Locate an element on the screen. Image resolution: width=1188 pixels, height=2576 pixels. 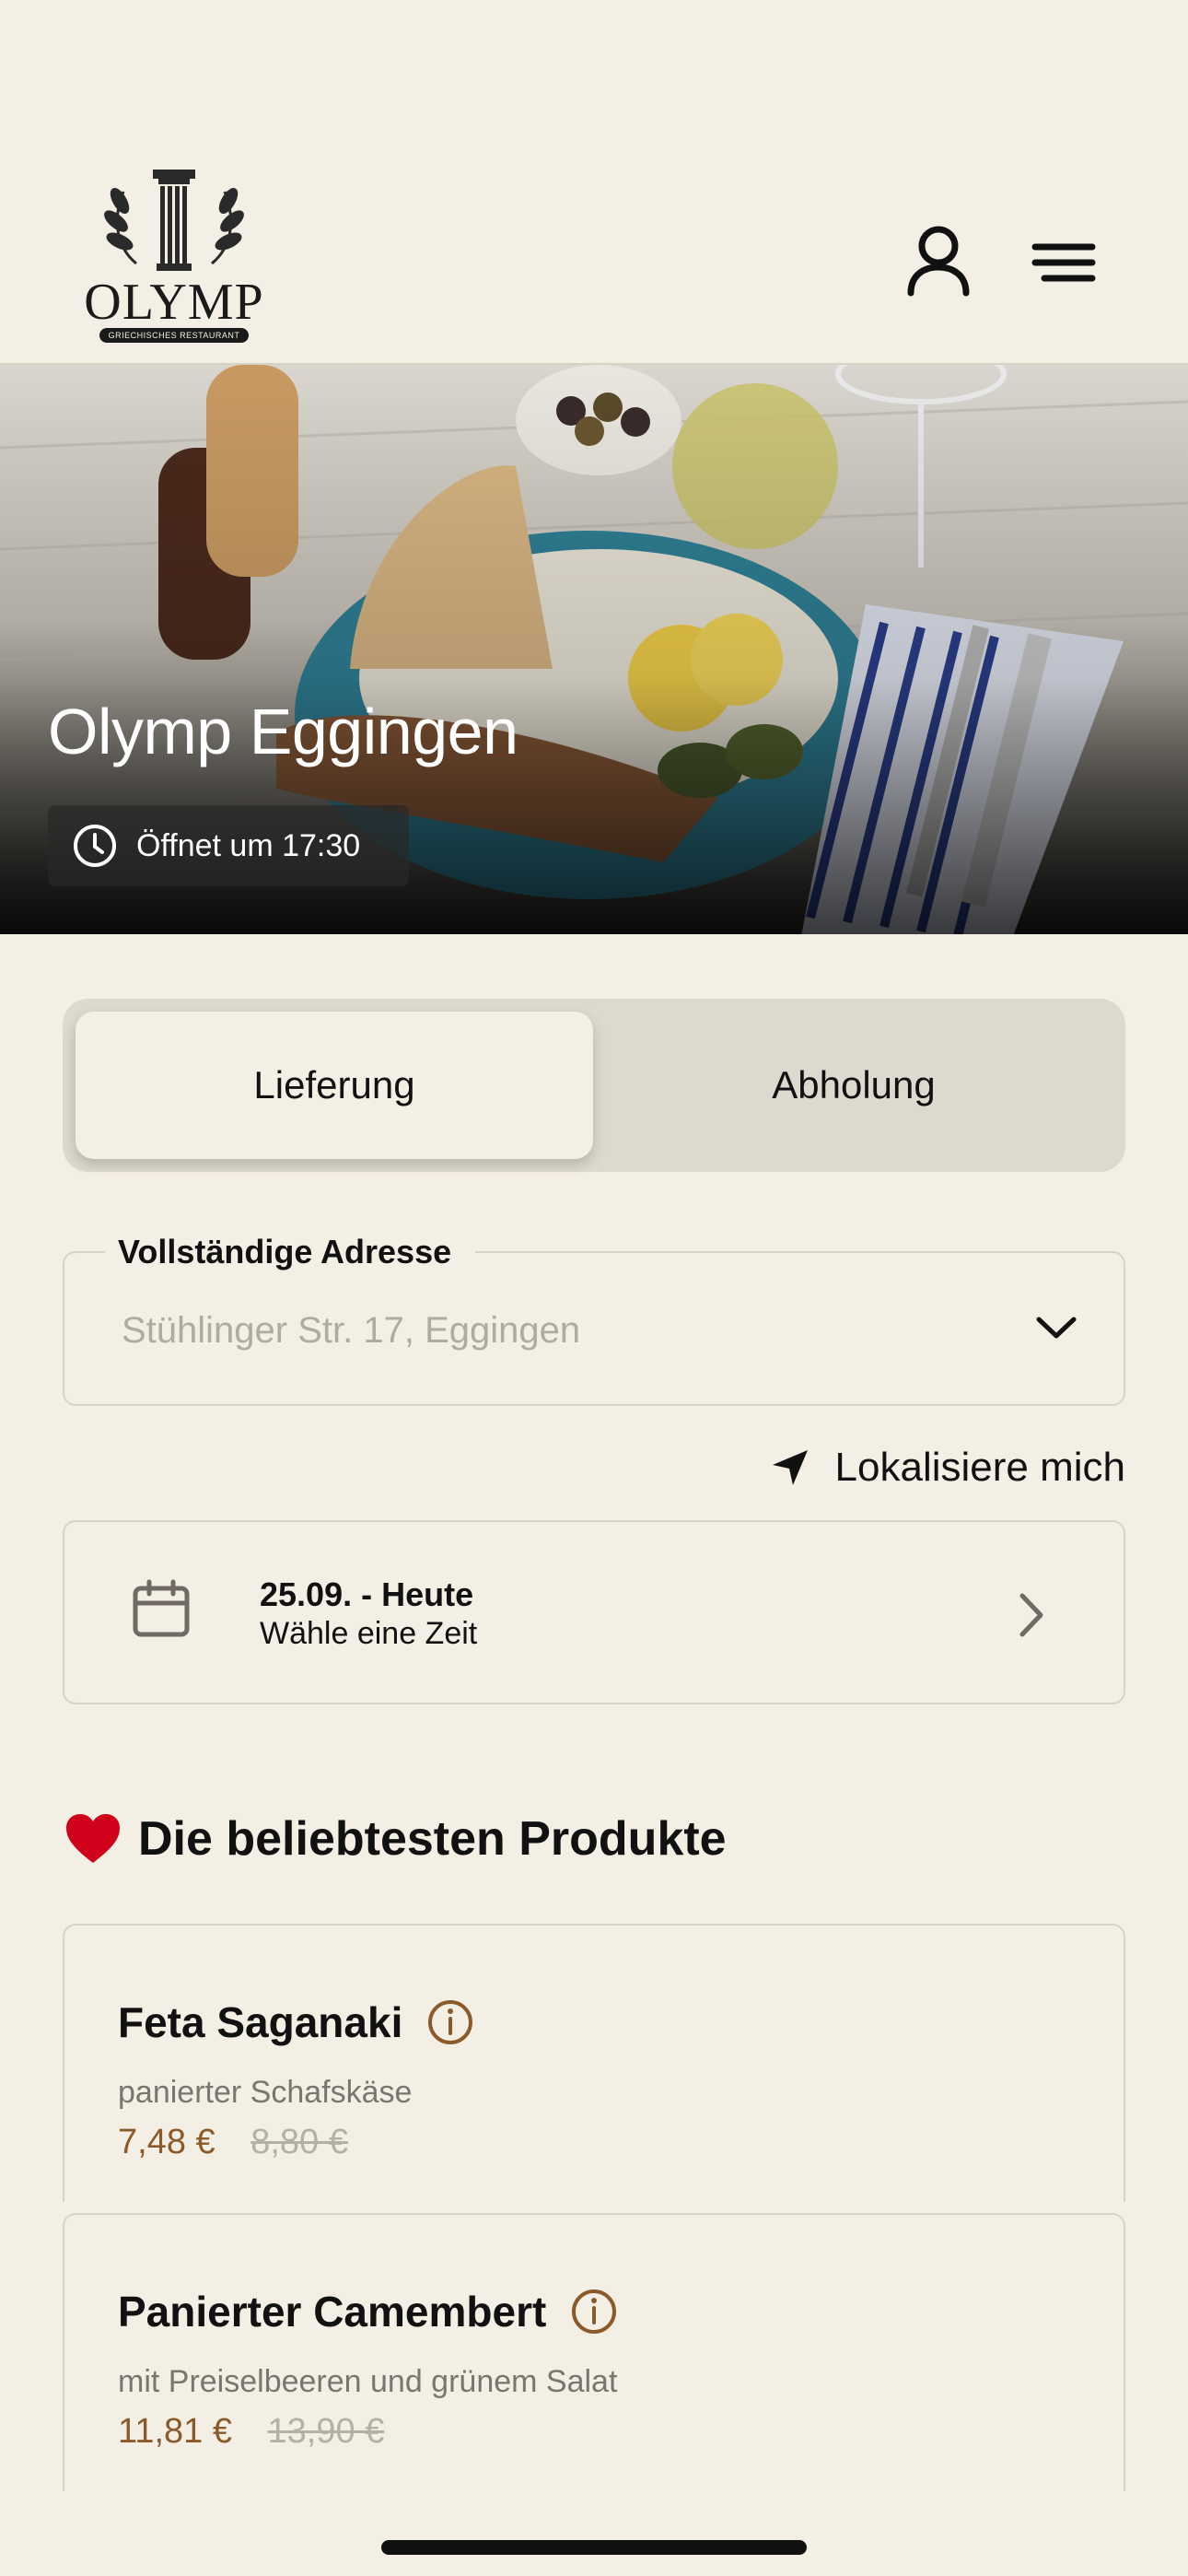
address-field-label: Vollständige Adresse is located at coordinates (290, 1252).